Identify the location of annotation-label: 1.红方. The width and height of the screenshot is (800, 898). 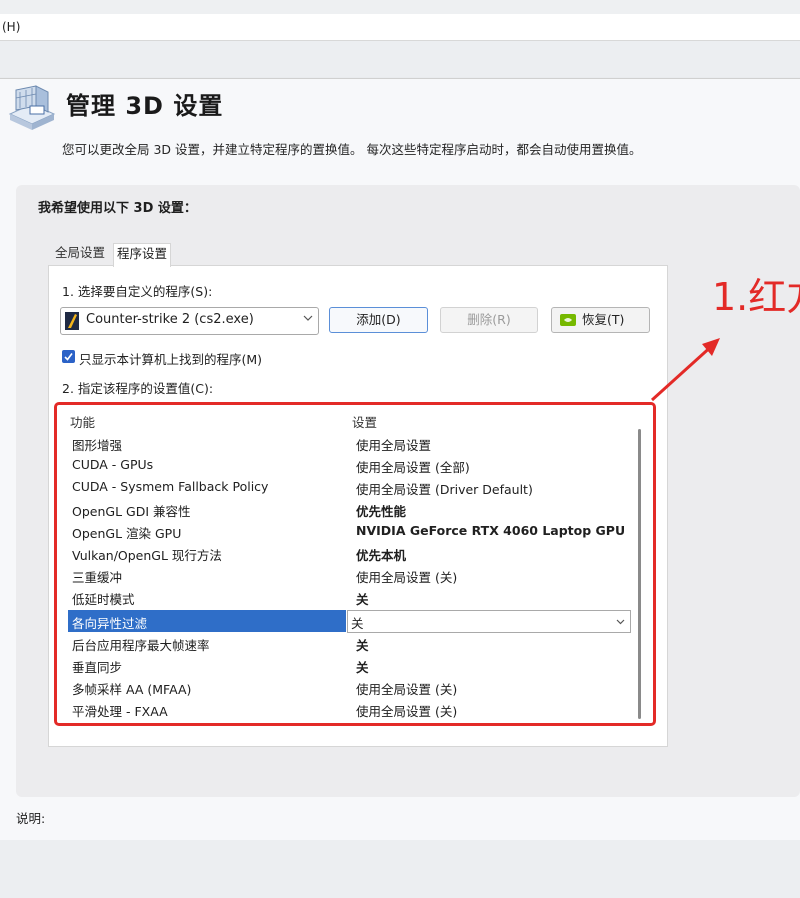
(756, 297).